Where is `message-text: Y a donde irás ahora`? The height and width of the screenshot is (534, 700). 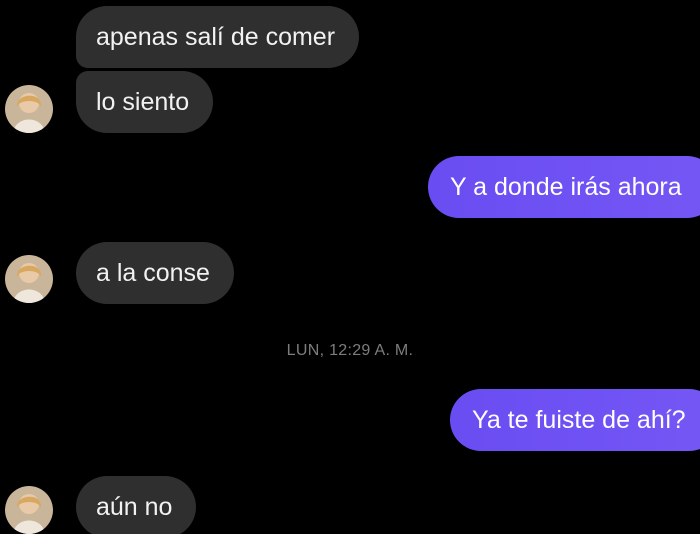
message-text: Y a donde irás ahora is located at coordinates (566, 187).